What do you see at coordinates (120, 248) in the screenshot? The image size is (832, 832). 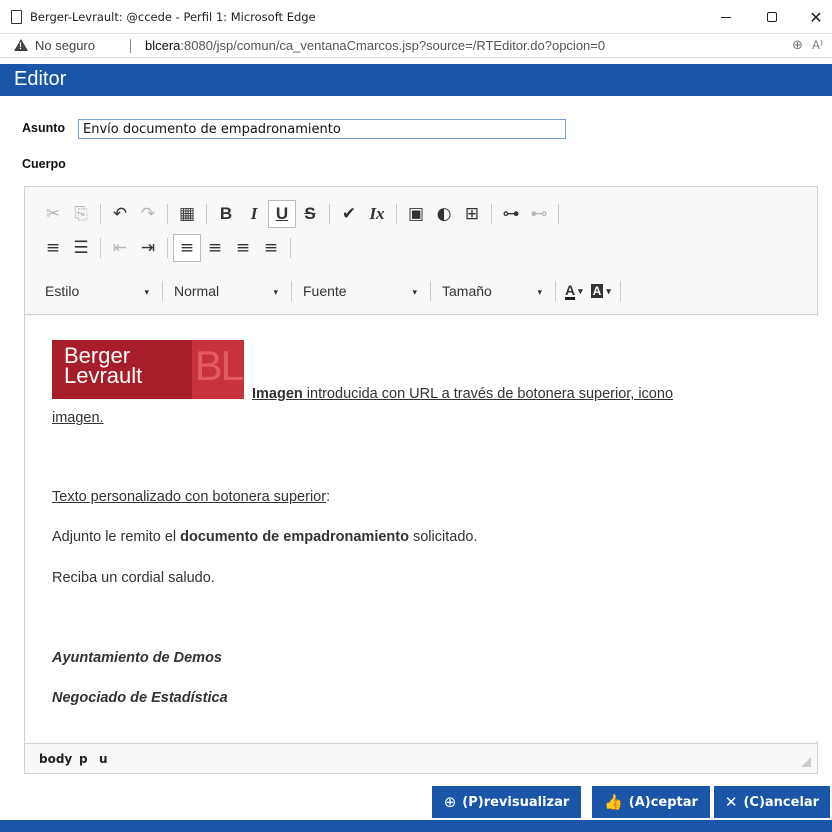 I see `outdent-button: ⇤` at bounding box center [120, 248].